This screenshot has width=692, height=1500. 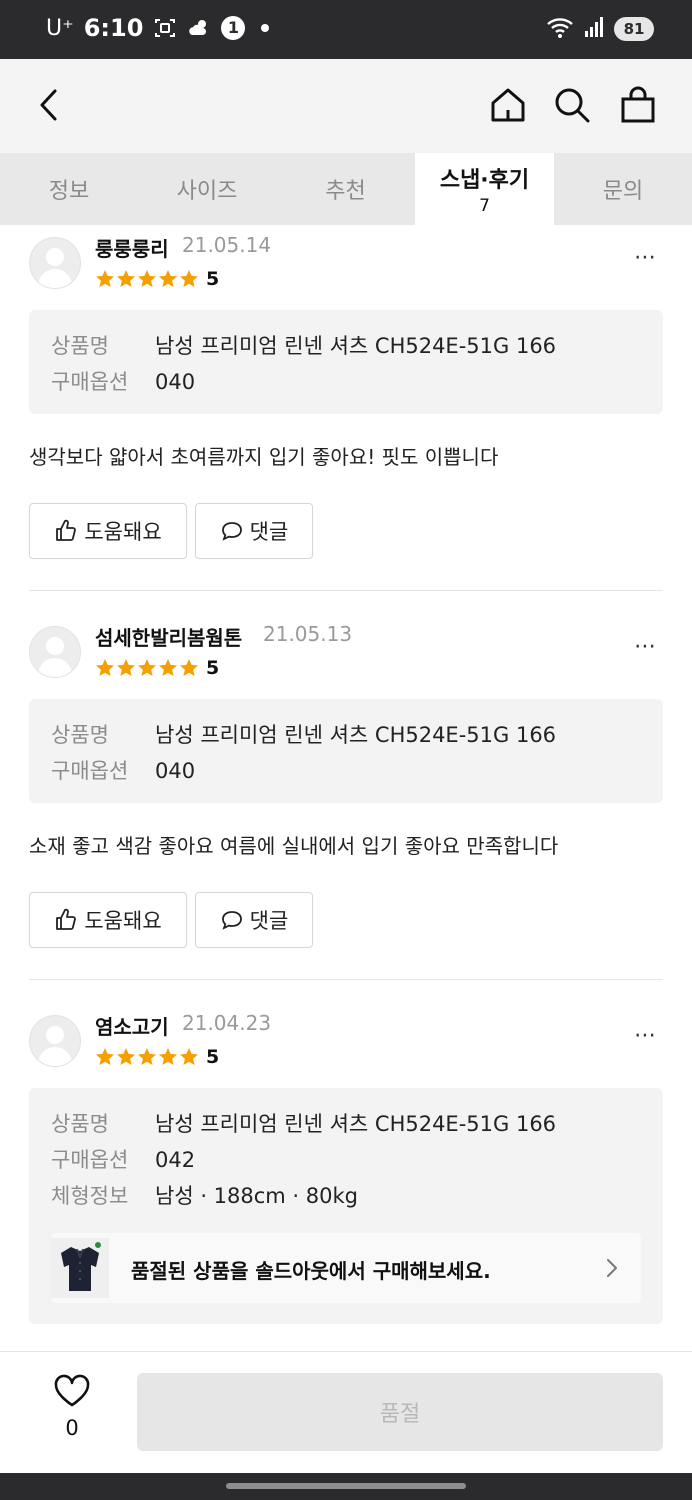 What do you see at coordinates (346, 751) in the screenshot?
I see `purchase-info-box: 상품명 남성 프리미엄 린넨 셔츠 CH524E-51G 166 구매옵션 040` at bounding box center [346, 751].